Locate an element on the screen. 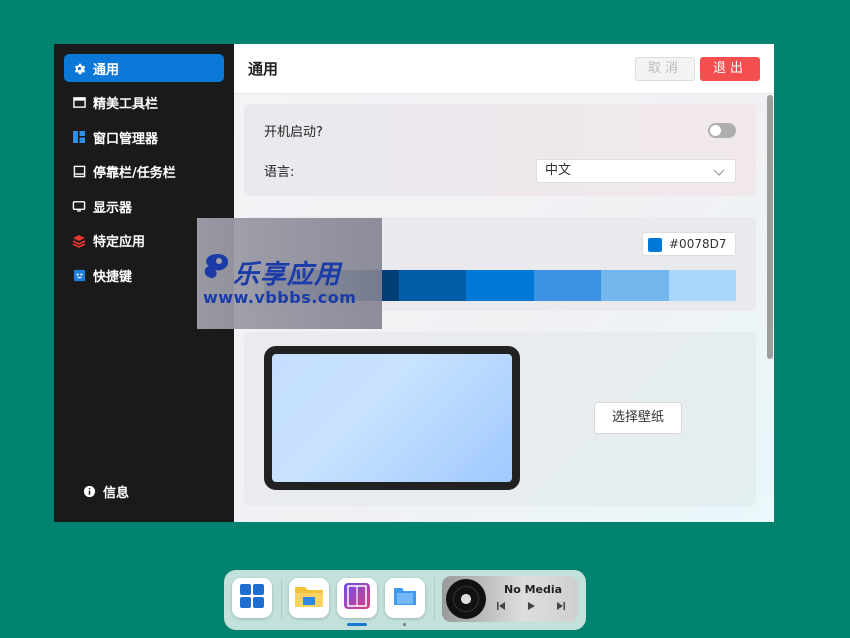  dock-icon is located at coordinates (79, 172).